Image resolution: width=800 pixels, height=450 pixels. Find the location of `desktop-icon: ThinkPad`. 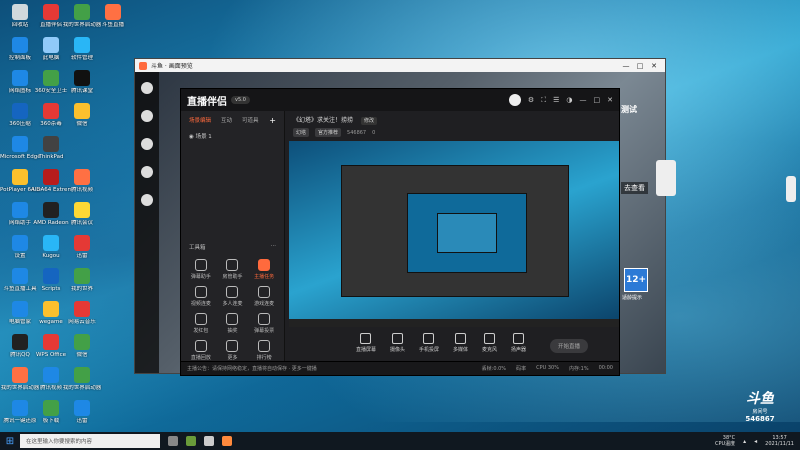

desktop-icon: ThinkPad is located at coordinates (51, 148).